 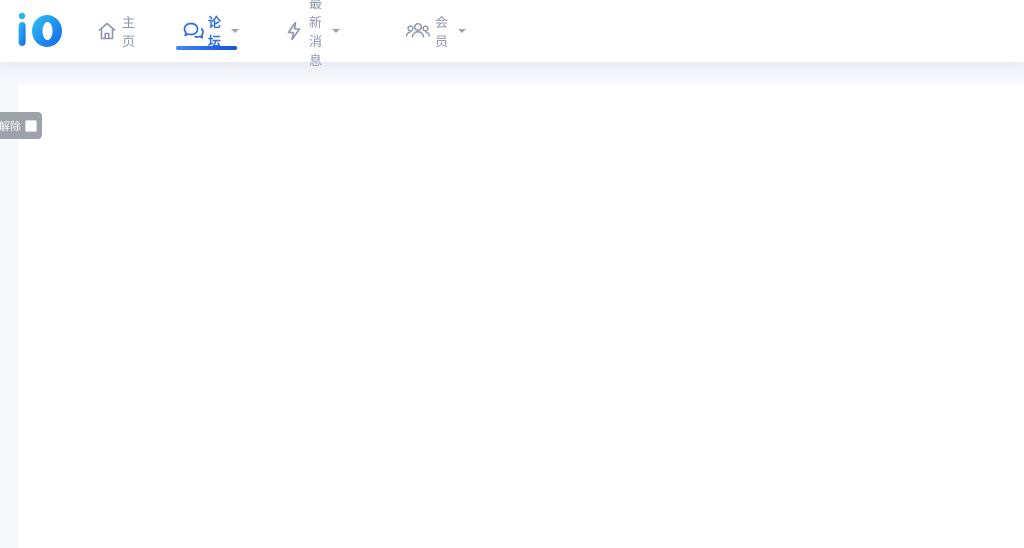 What do you see at coordinates (193, 31) in the screenshot?
I see `chat-bubbles-icon` at bounding box center [193, 31].